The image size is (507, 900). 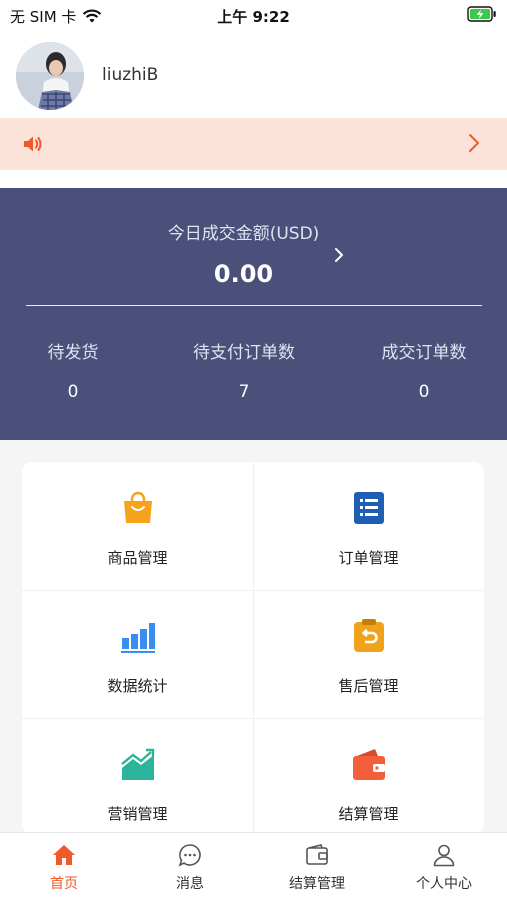 What do you see at coordinates (50, 76) in the screenshot?
I see `avatar` at bounding box center [50, 76].